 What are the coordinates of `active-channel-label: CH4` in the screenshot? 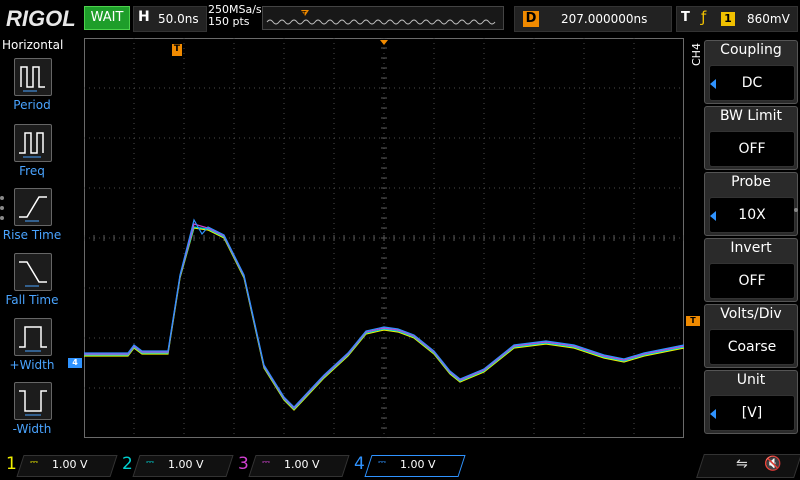 It's located at (696, 54).